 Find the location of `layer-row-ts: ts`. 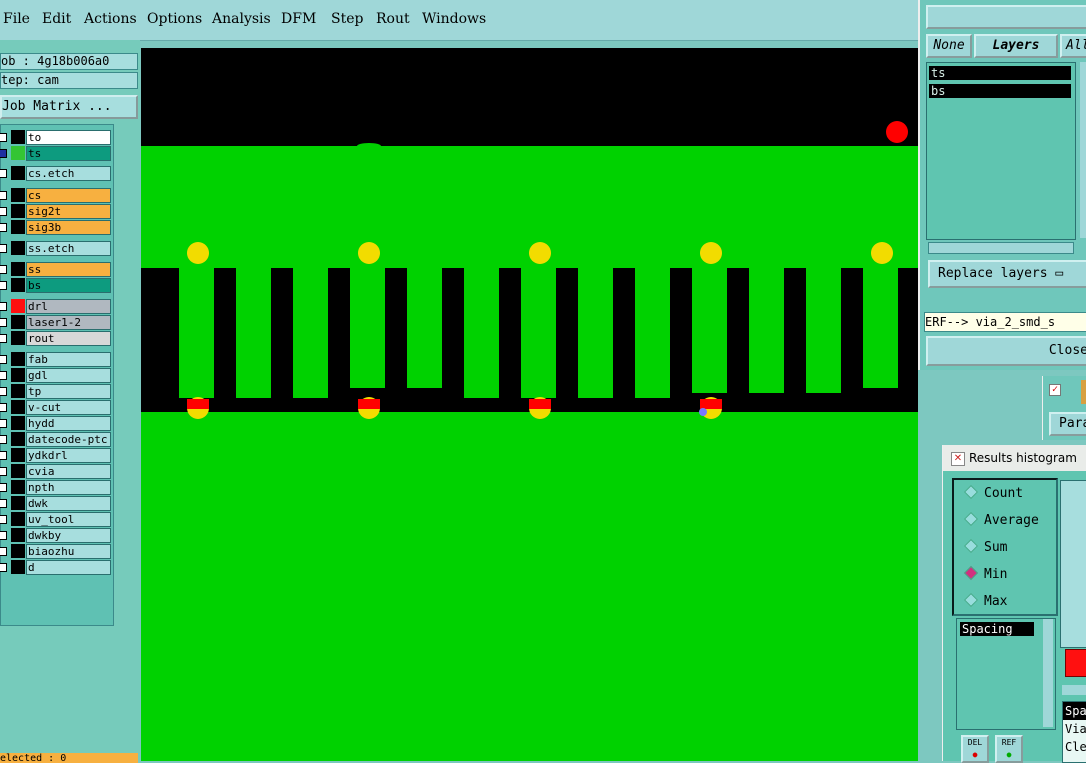

layer-row-ts: ts is located at coordinates (56, 153).